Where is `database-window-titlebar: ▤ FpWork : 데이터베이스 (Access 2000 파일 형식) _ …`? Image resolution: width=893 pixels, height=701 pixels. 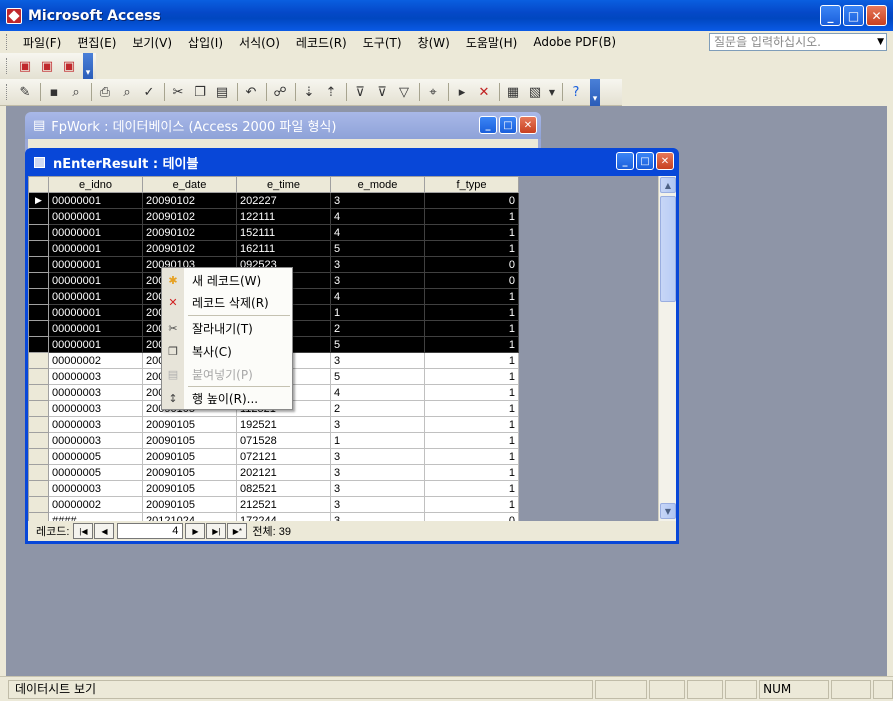
database-window-titlebar: ▤ FpWork : 데이터베이스 (Access 2000 파일 형식) _ … is located at coordinates (283, 125).